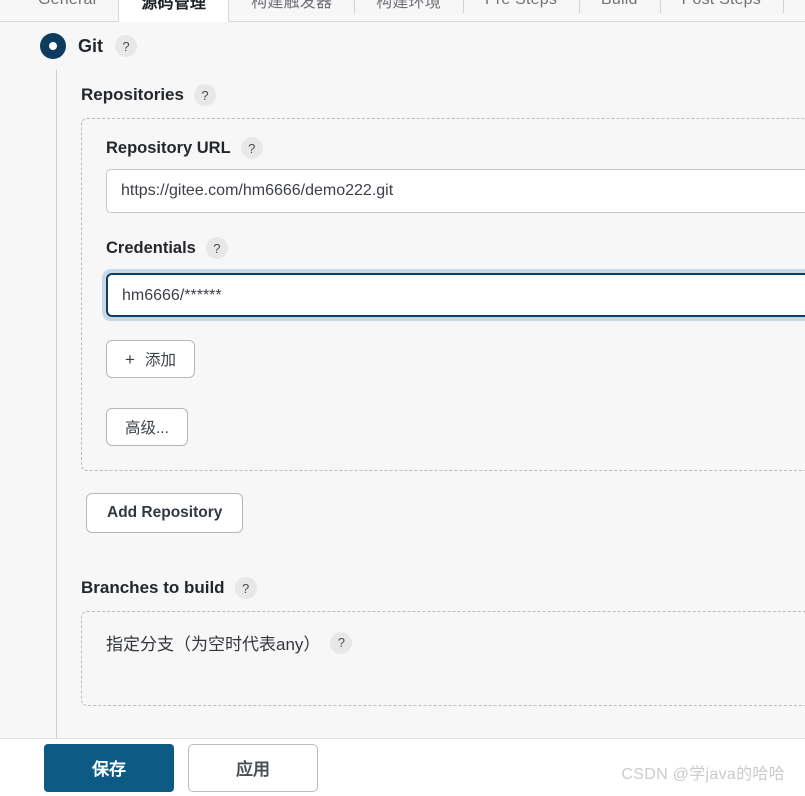 The width and height of the screenshot is (805, 796). Describe the element at coordinates (216, 248) in the screenshot. I see `help-icon-credentials: ?` at that location.